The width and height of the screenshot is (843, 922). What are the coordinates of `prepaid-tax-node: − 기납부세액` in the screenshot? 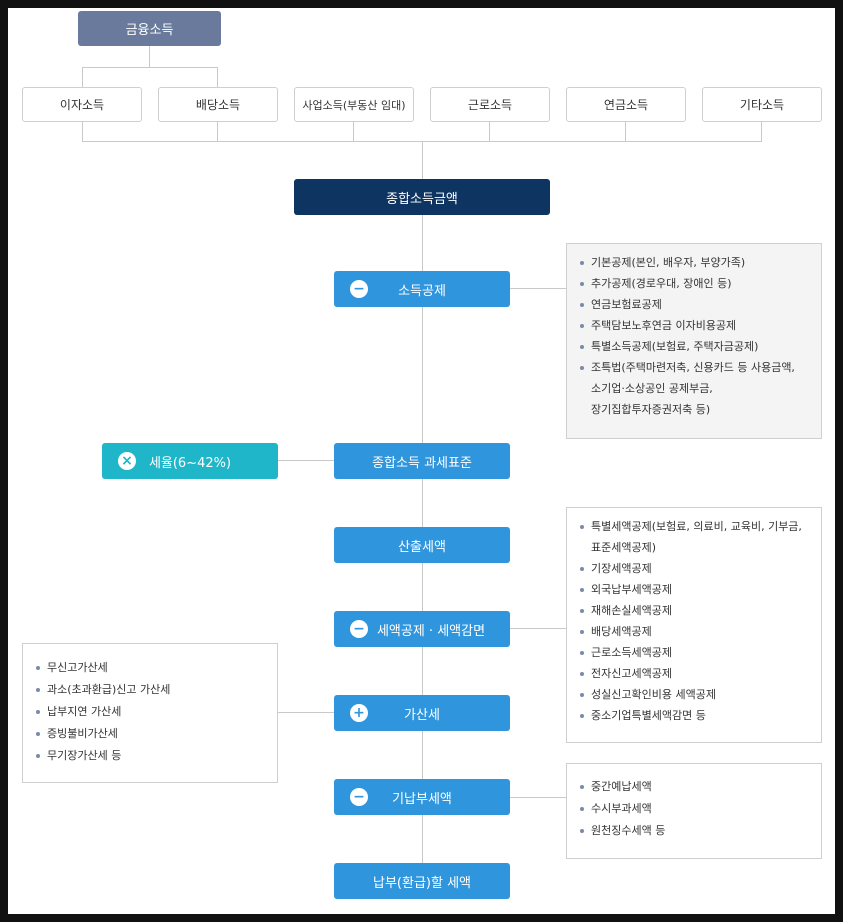 It's located at (422, 797).